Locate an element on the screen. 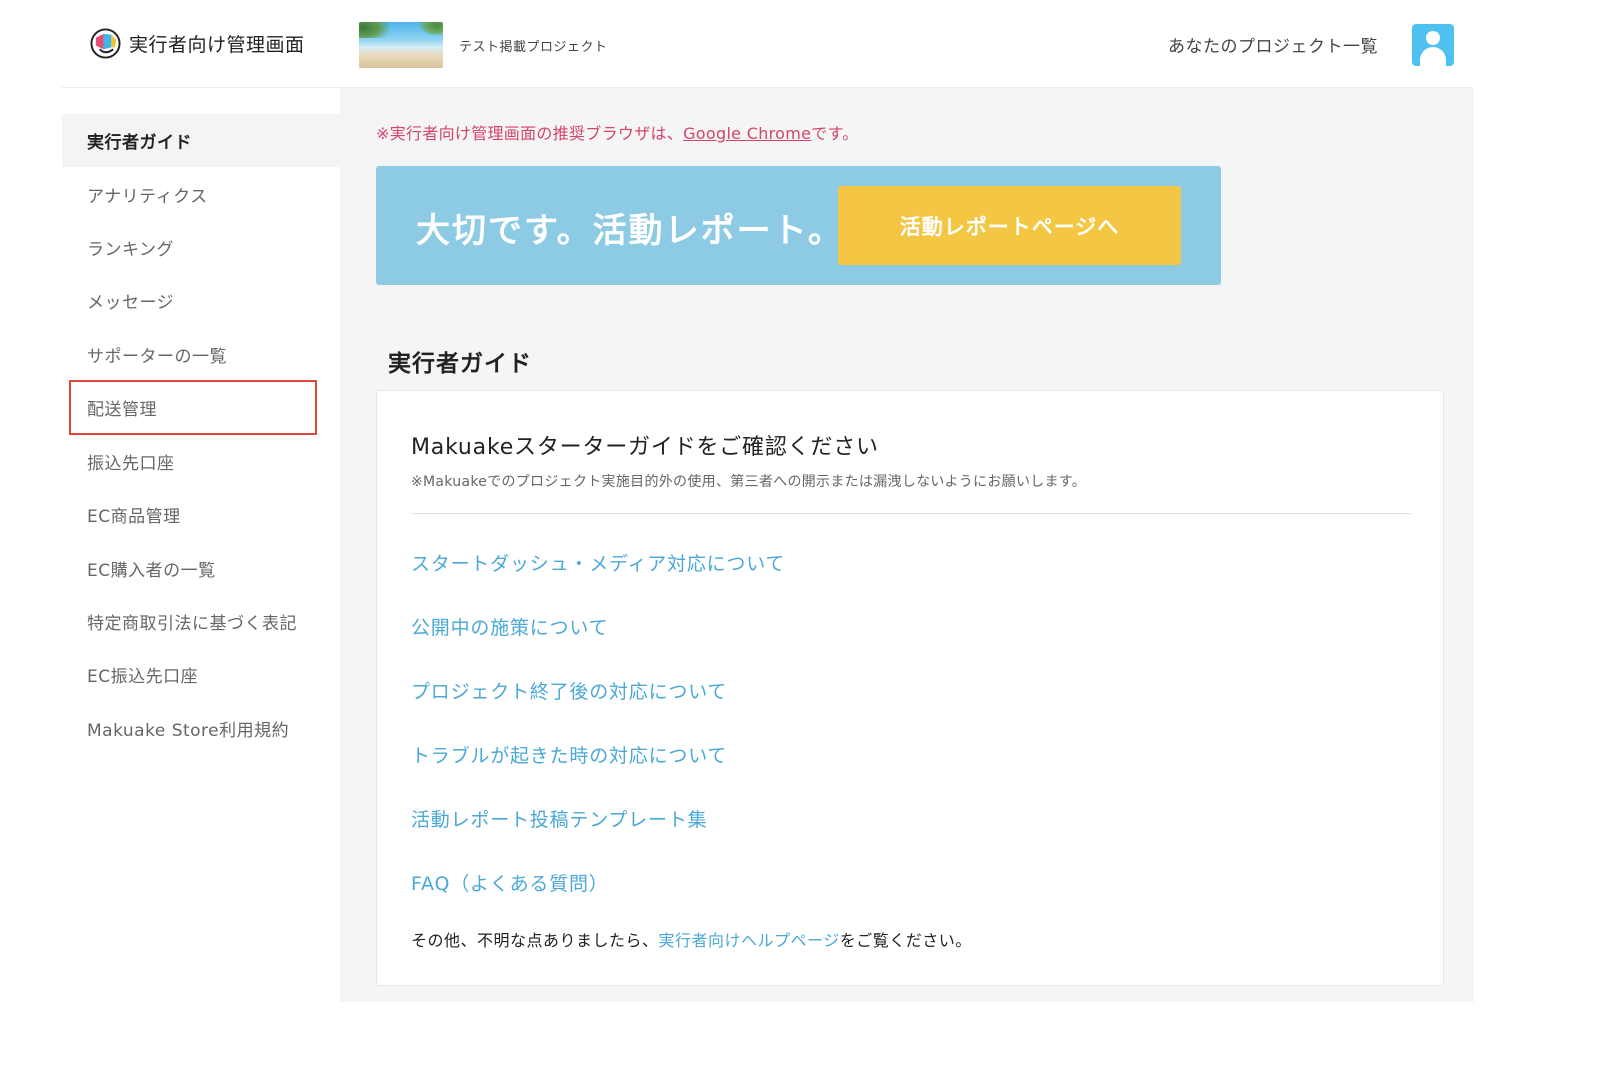 The width and height of the screenshot is (1598, 1074). sidebar-item-legal-notice: 特定商取引法に基づく表記 is located at coordinates (201, 621).